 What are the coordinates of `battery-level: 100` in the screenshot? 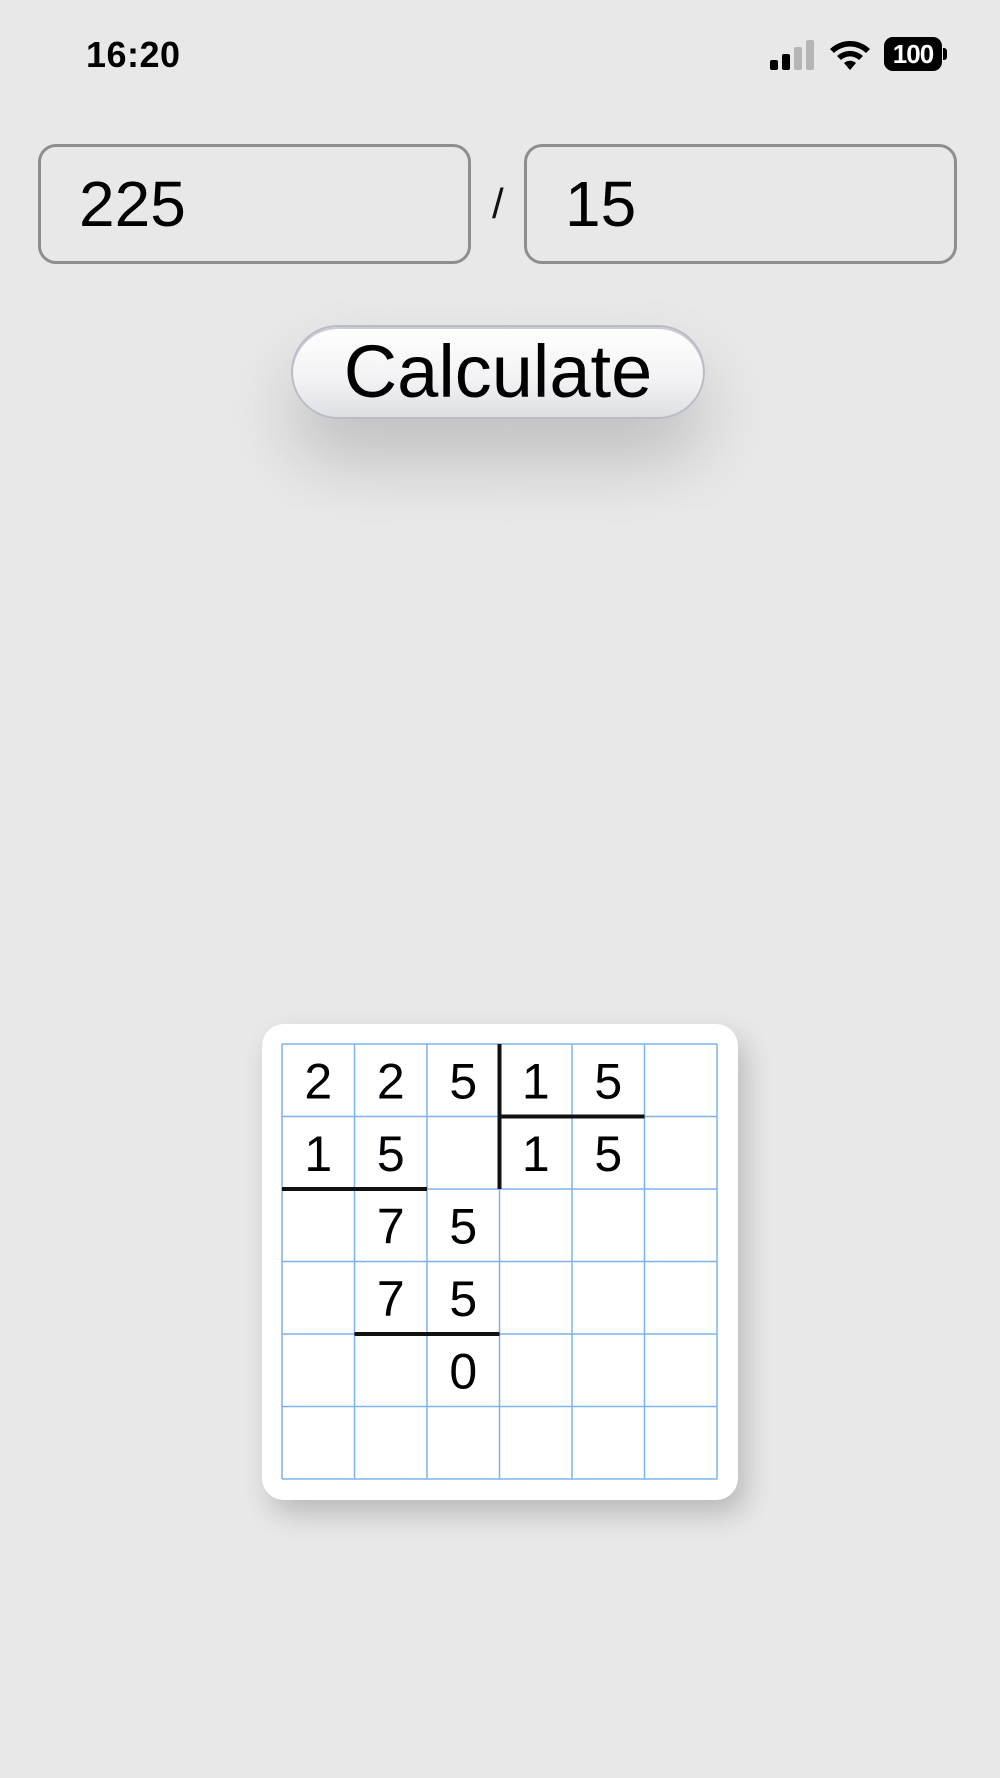 It's located at (913, 54).